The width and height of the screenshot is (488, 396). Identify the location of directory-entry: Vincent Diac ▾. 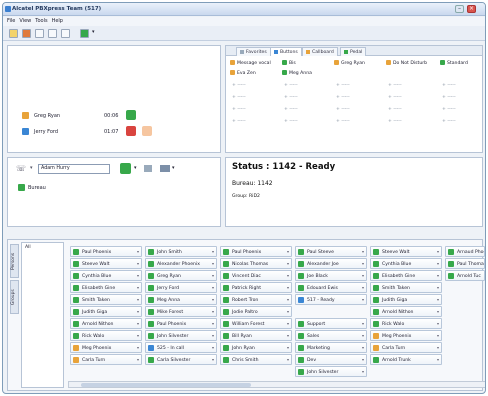
(256, 275).